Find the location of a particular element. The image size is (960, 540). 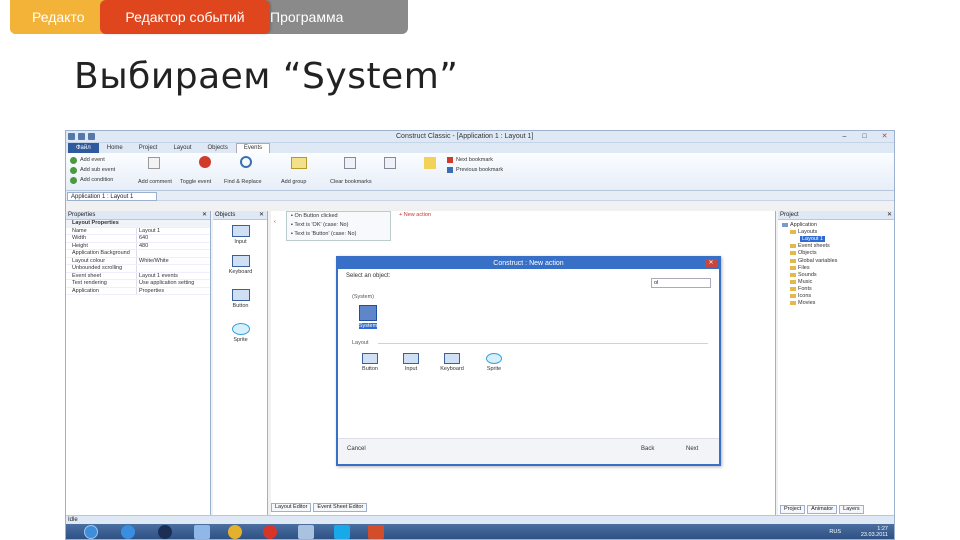

ribbon-tab-project: Project is located at coordinates (148, 148).